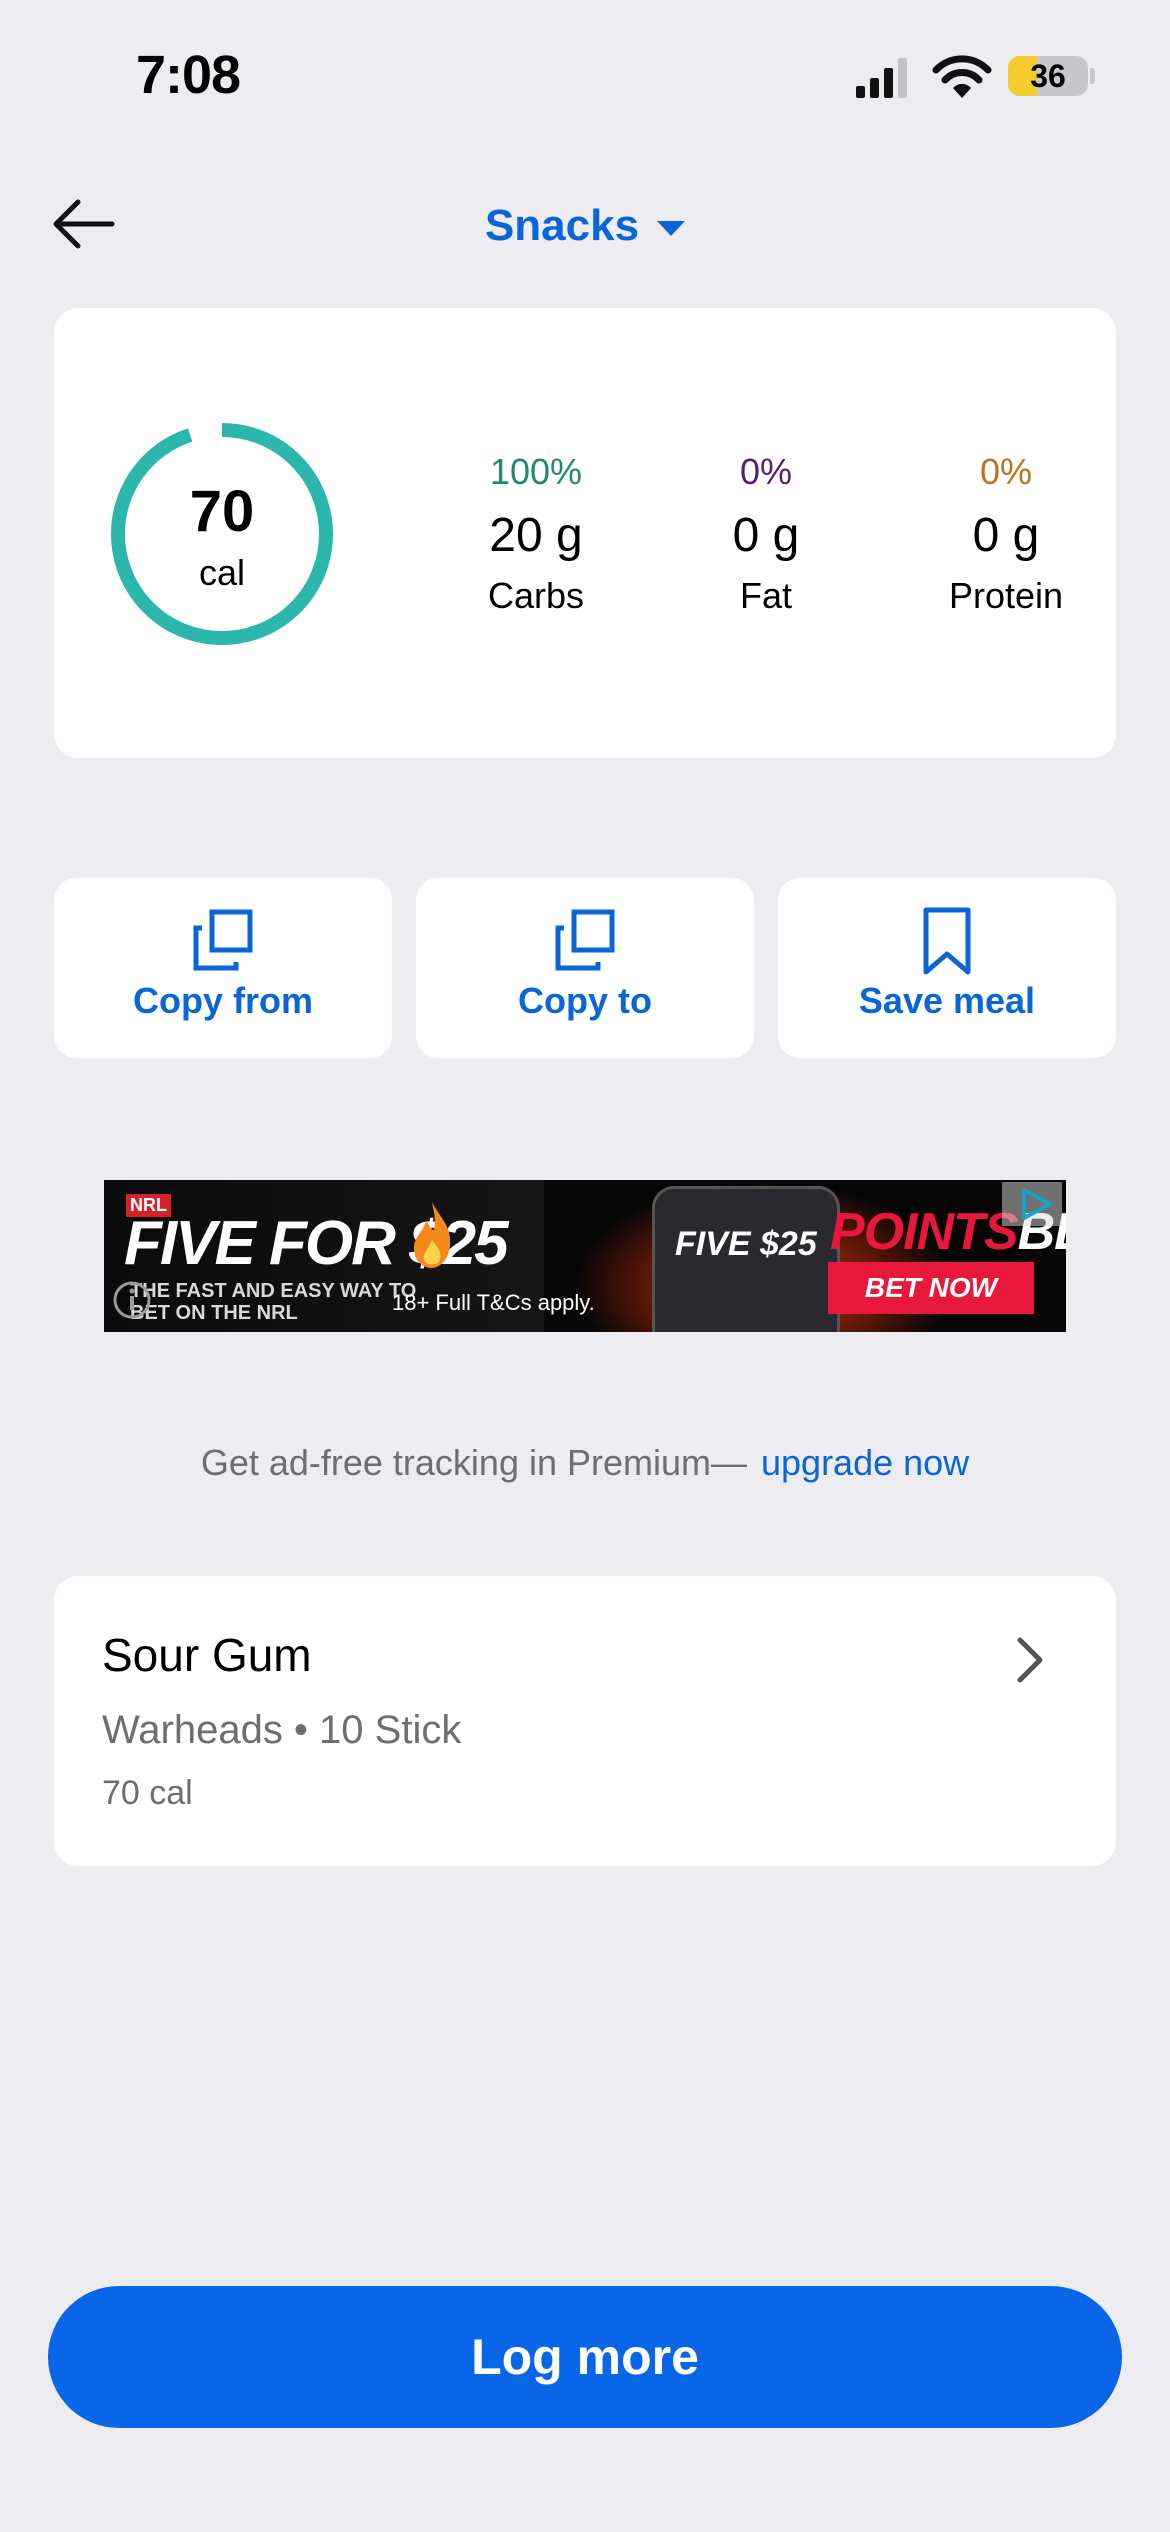 Image resolution: width=1170 pixels, height=2532 pixels. I want to click on action-label: Copy from, so click(223, 1000).